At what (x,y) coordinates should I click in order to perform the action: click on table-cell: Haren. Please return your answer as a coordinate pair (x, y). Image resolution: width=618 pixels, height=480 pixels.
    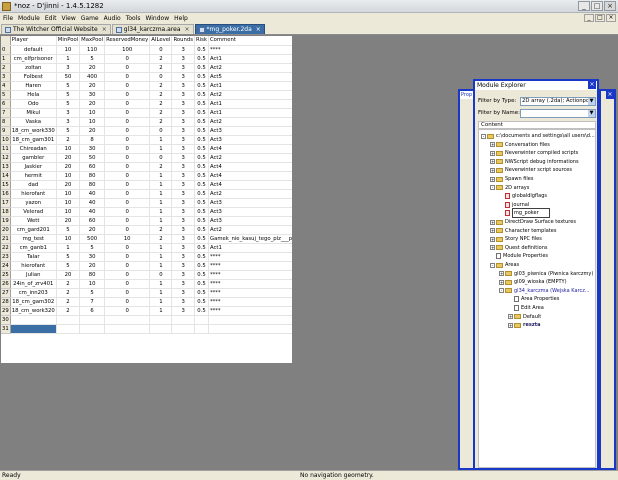
    Looking at the image, I should click on (33, 86).